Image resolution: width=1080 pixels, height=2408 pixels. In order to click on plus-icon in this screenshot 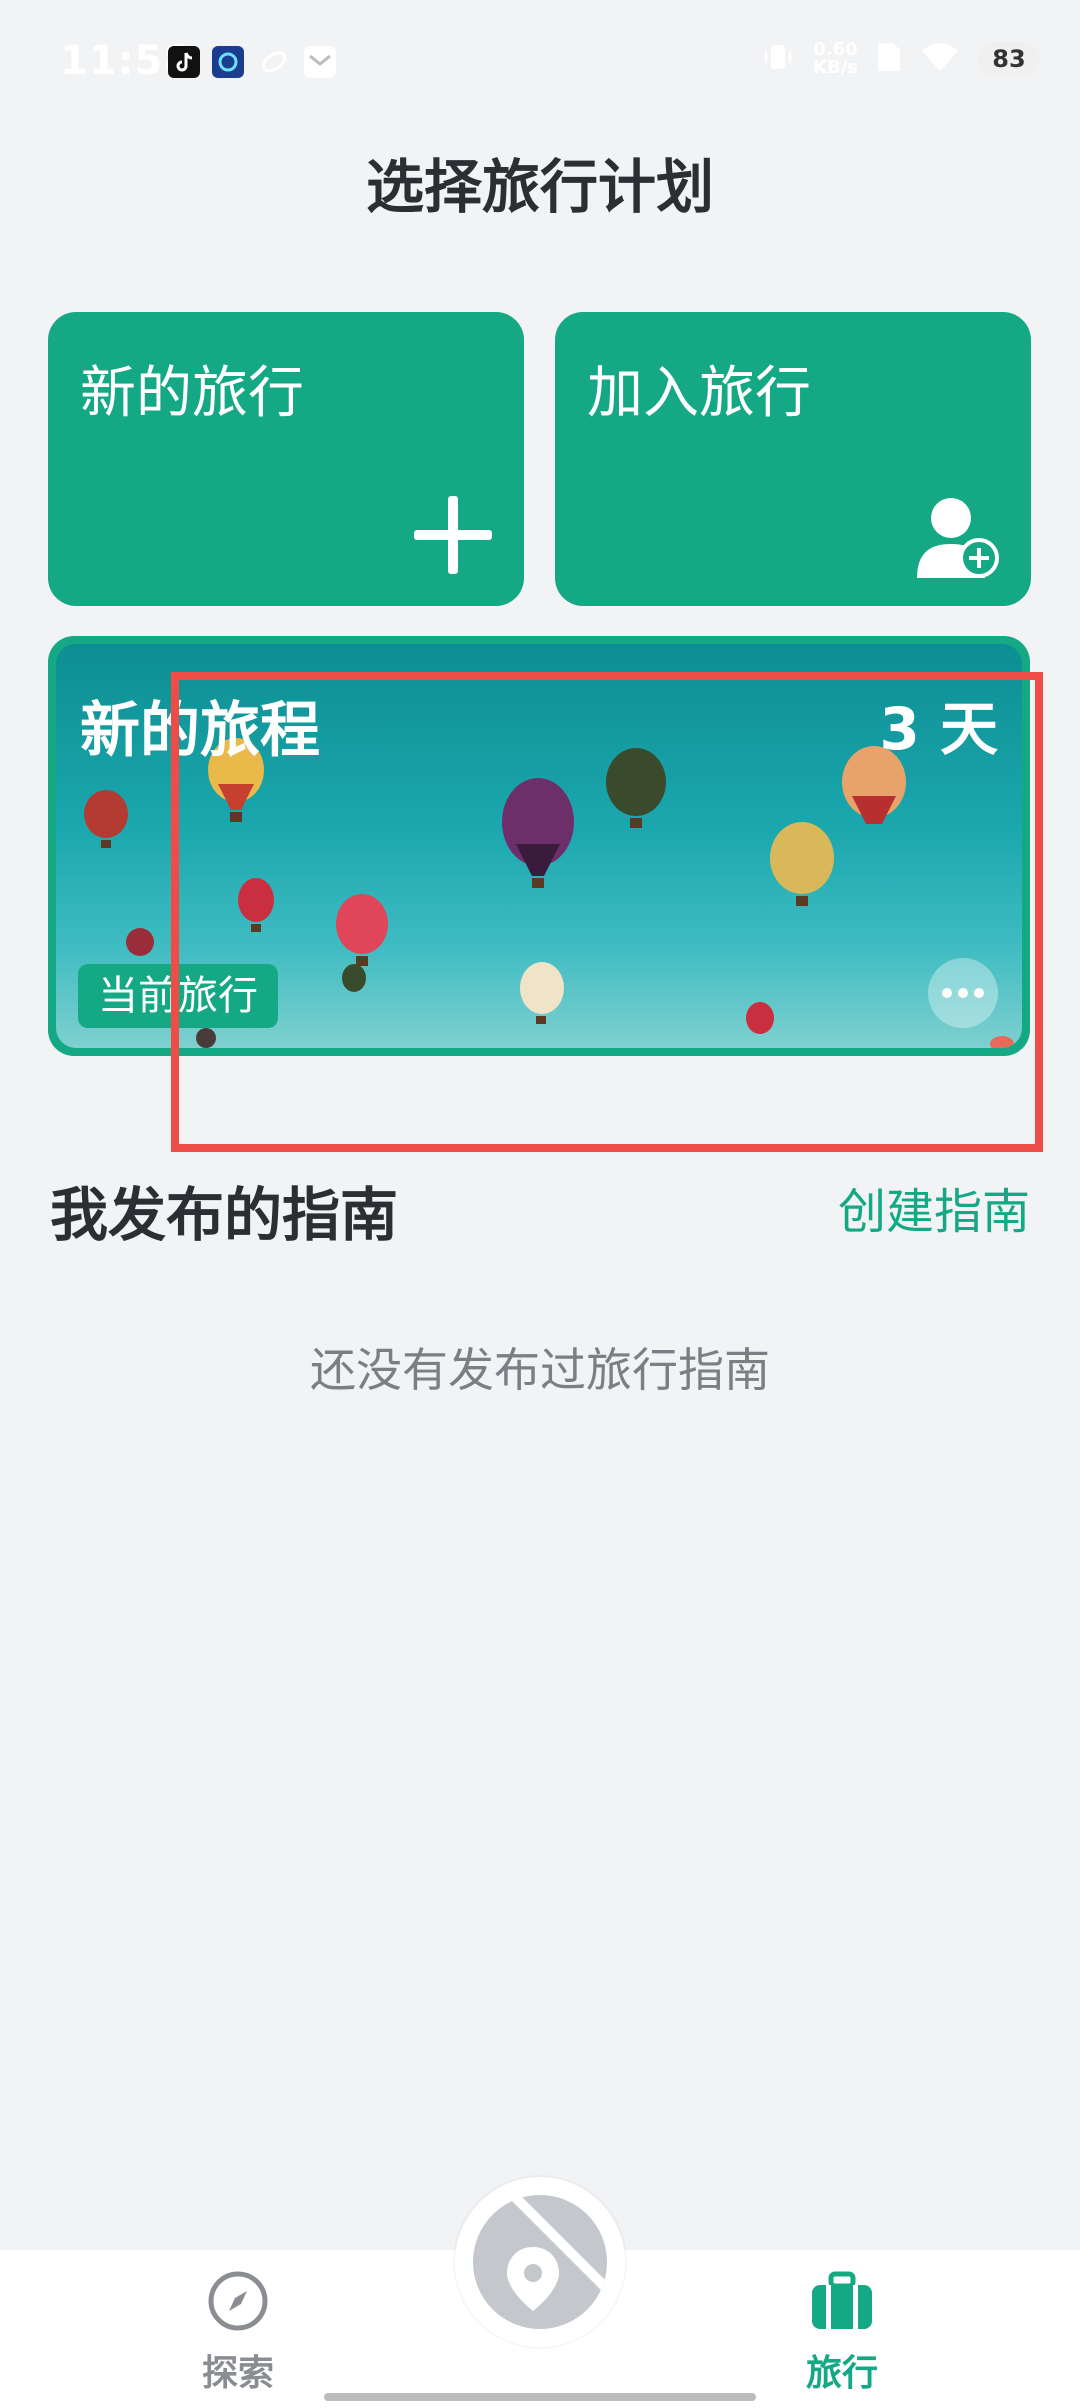, I will do `click(453, 535)`.